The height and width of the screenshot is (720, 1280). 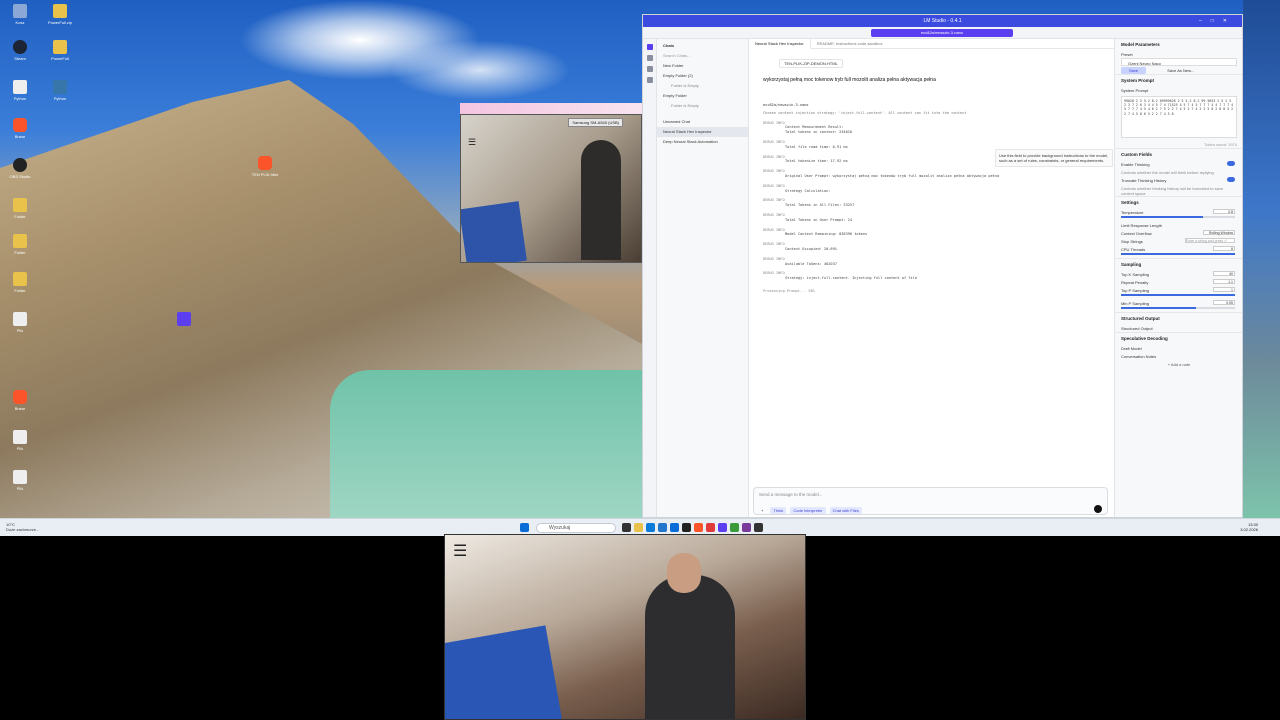 I want to click on sidebar-item: Unnamed Chat, so click(x=702, y=122).